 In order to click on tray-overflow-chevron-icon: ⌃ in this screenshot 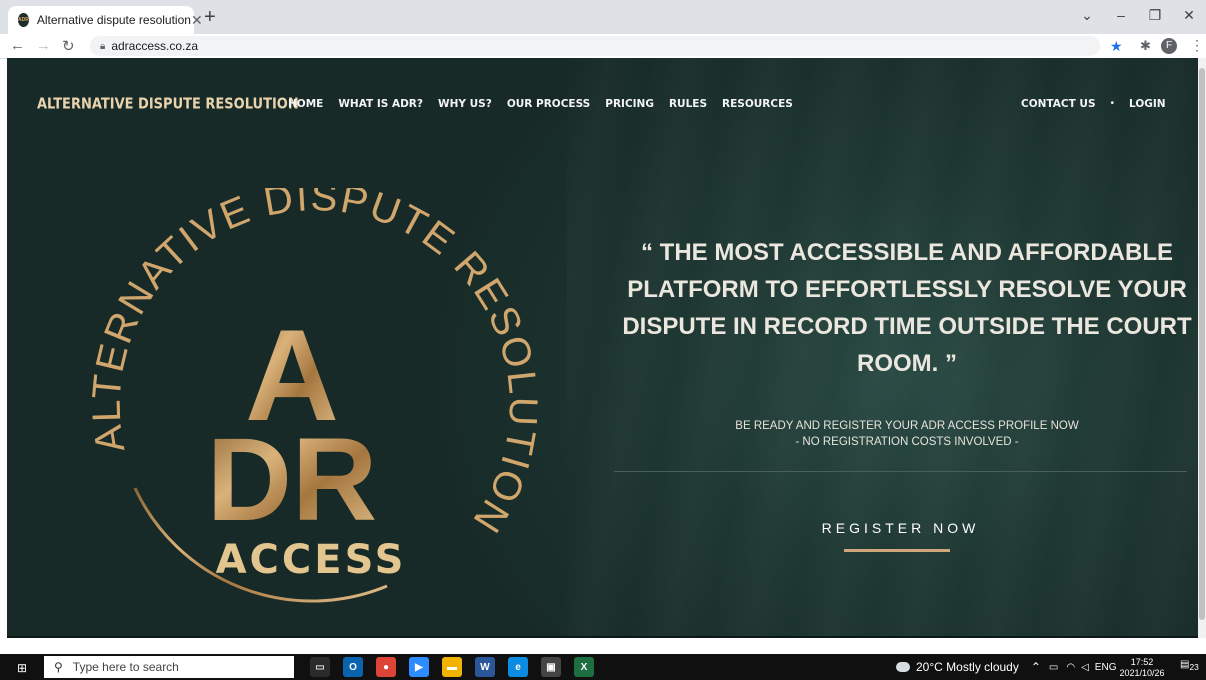, I will do `click(1036, 667)`.